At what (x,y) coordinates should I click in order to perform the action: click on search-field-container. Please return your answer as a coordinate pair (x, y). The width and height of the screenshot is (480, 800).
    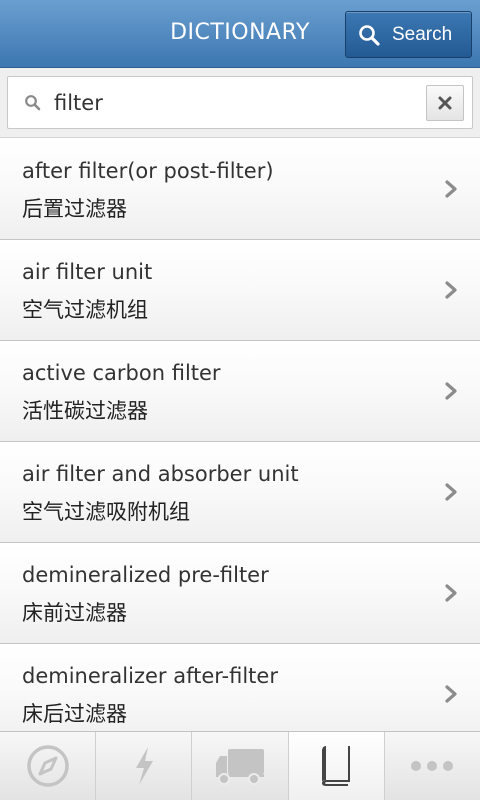
    Looking at the image, I should click on (240, 102).